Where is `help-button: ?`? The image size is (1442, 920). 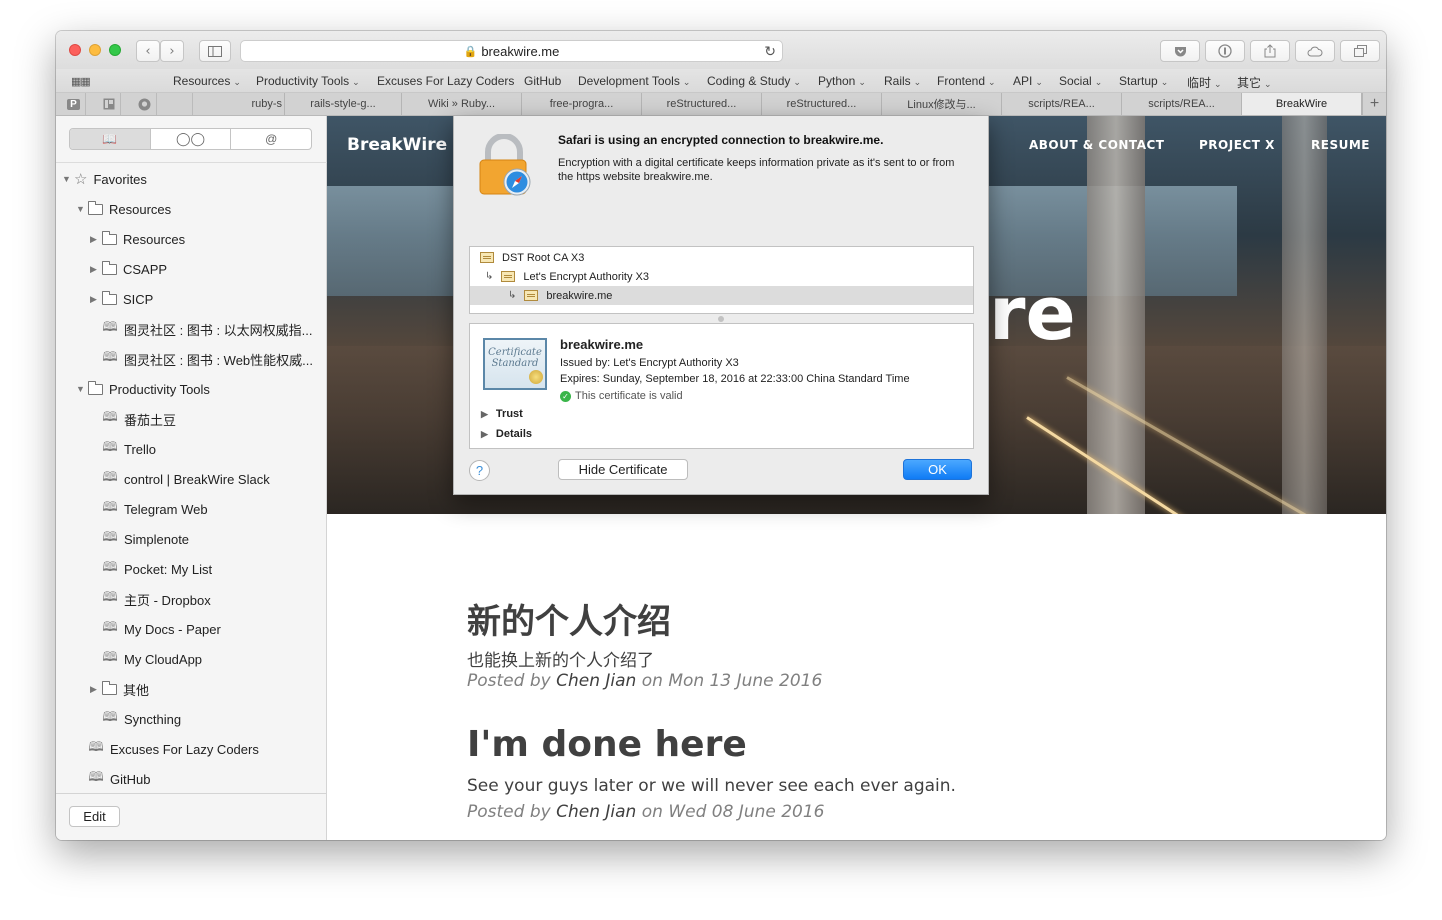 help-button: ? is located at coordinates (479, 470).